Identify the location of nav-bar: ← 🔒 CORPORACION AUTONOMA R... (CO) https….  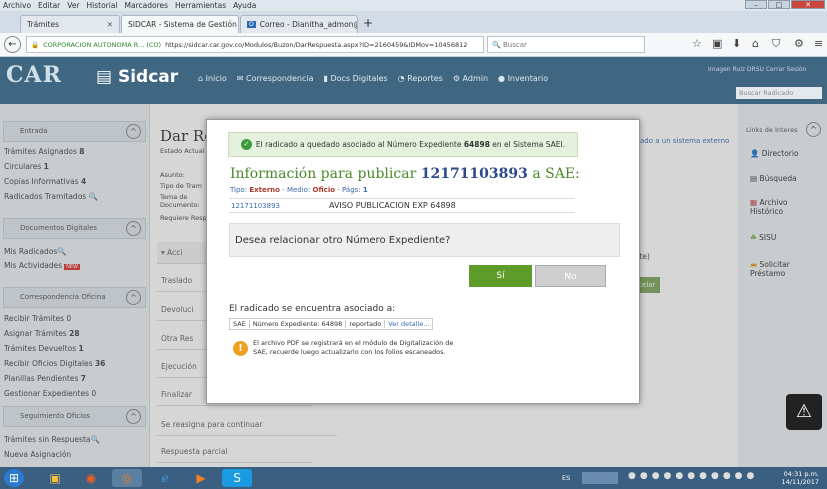
(413, 45).